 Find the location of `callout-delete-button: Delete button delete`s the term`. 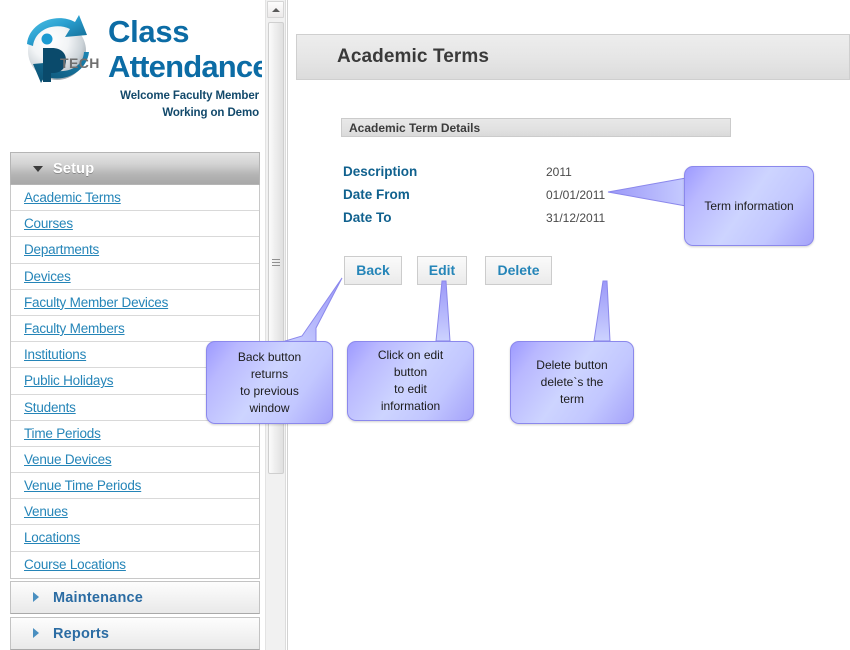

callout-delete-button: Delete button delete`s the term is located at coordinates (572, 382).